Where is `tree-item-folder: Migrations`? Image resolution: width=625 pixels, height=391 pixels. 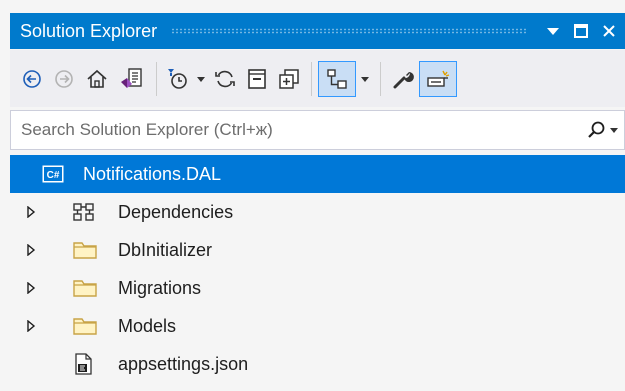 tree-item-folder: Migrations is located at coordinates (317, 288).